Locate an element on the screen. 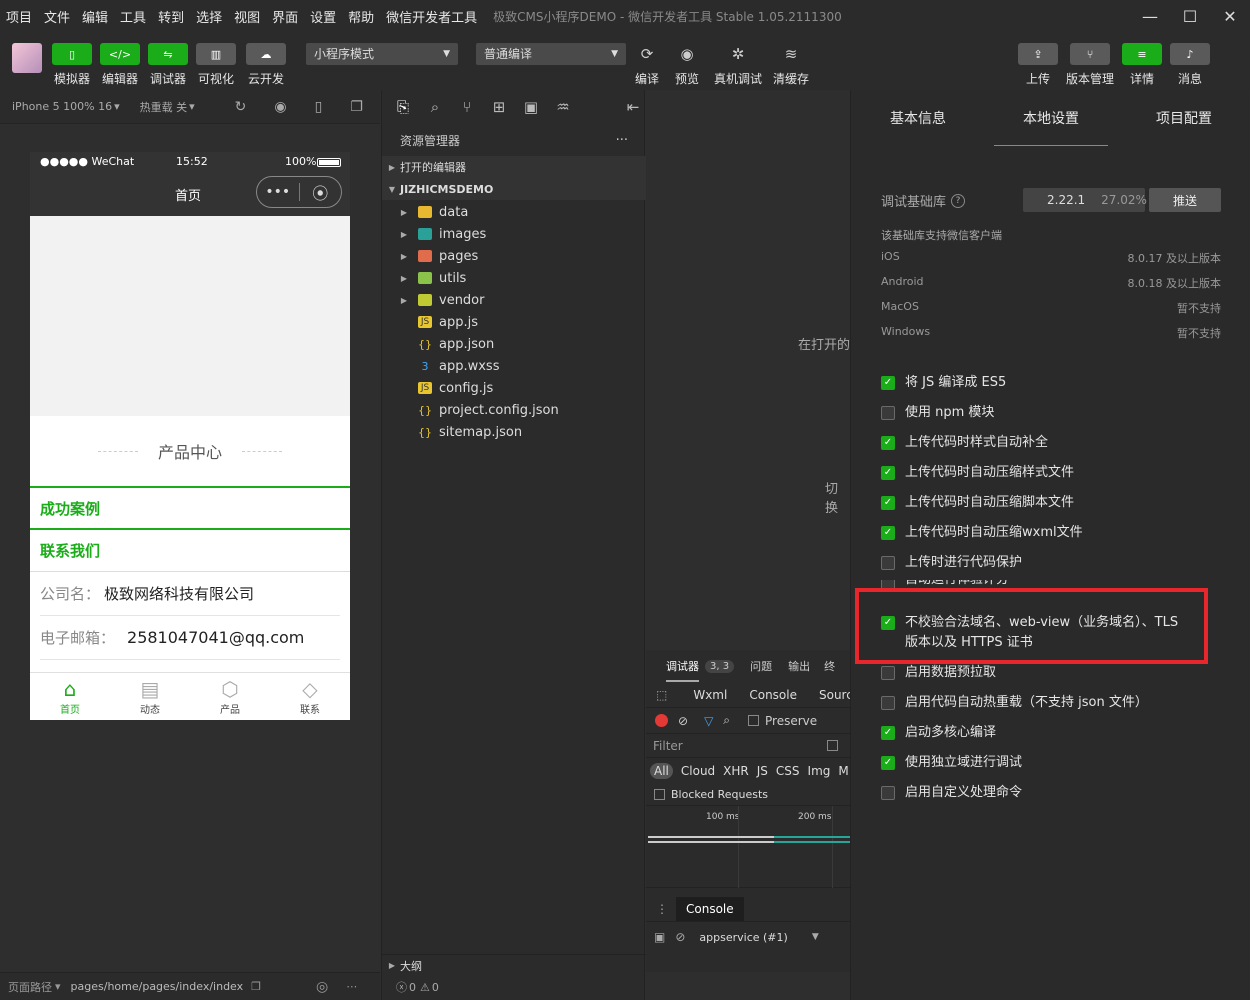  minimize-icon: — is located at coordinates (1150, 16).